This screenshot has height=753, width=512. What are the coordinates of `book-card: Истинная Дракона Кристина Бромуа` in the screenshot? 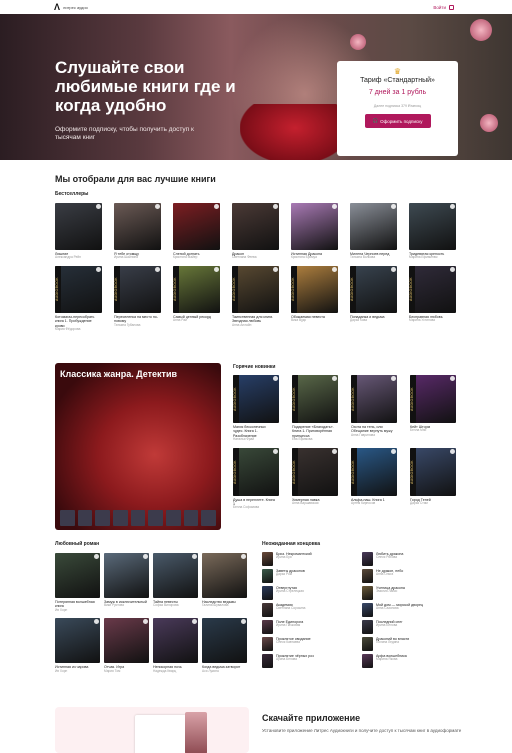 It's located at (320, 231).